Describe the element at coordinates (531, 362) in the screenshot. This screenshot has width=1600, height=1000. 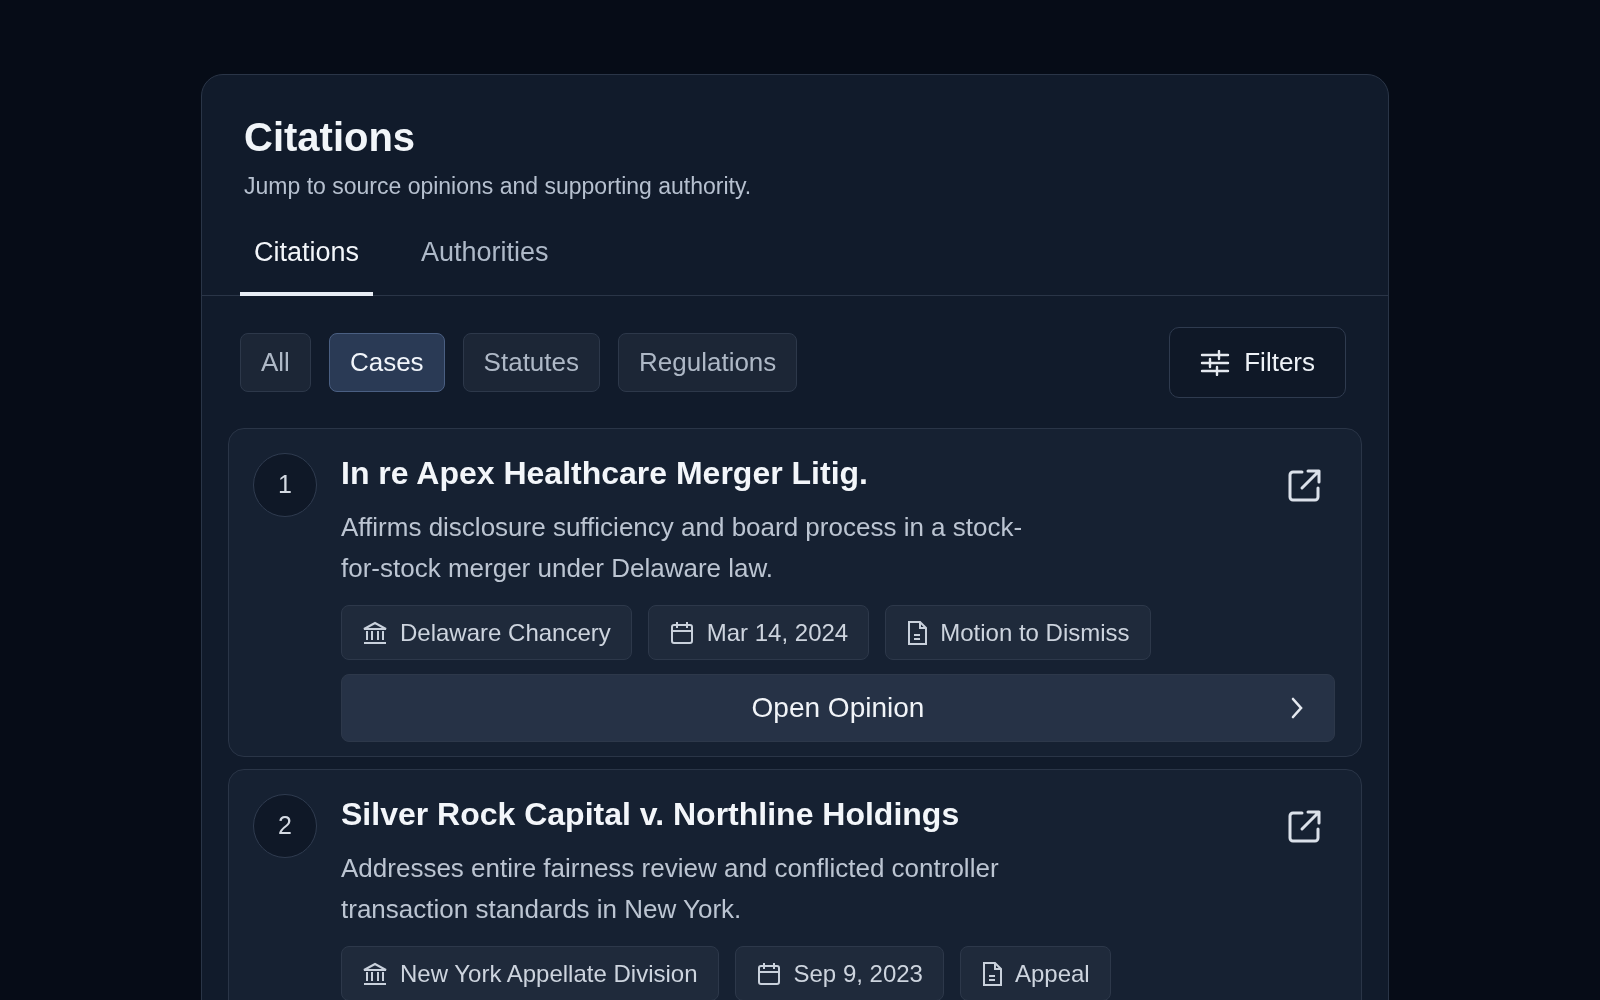
I see `filter-chip: Statutes` at that location.